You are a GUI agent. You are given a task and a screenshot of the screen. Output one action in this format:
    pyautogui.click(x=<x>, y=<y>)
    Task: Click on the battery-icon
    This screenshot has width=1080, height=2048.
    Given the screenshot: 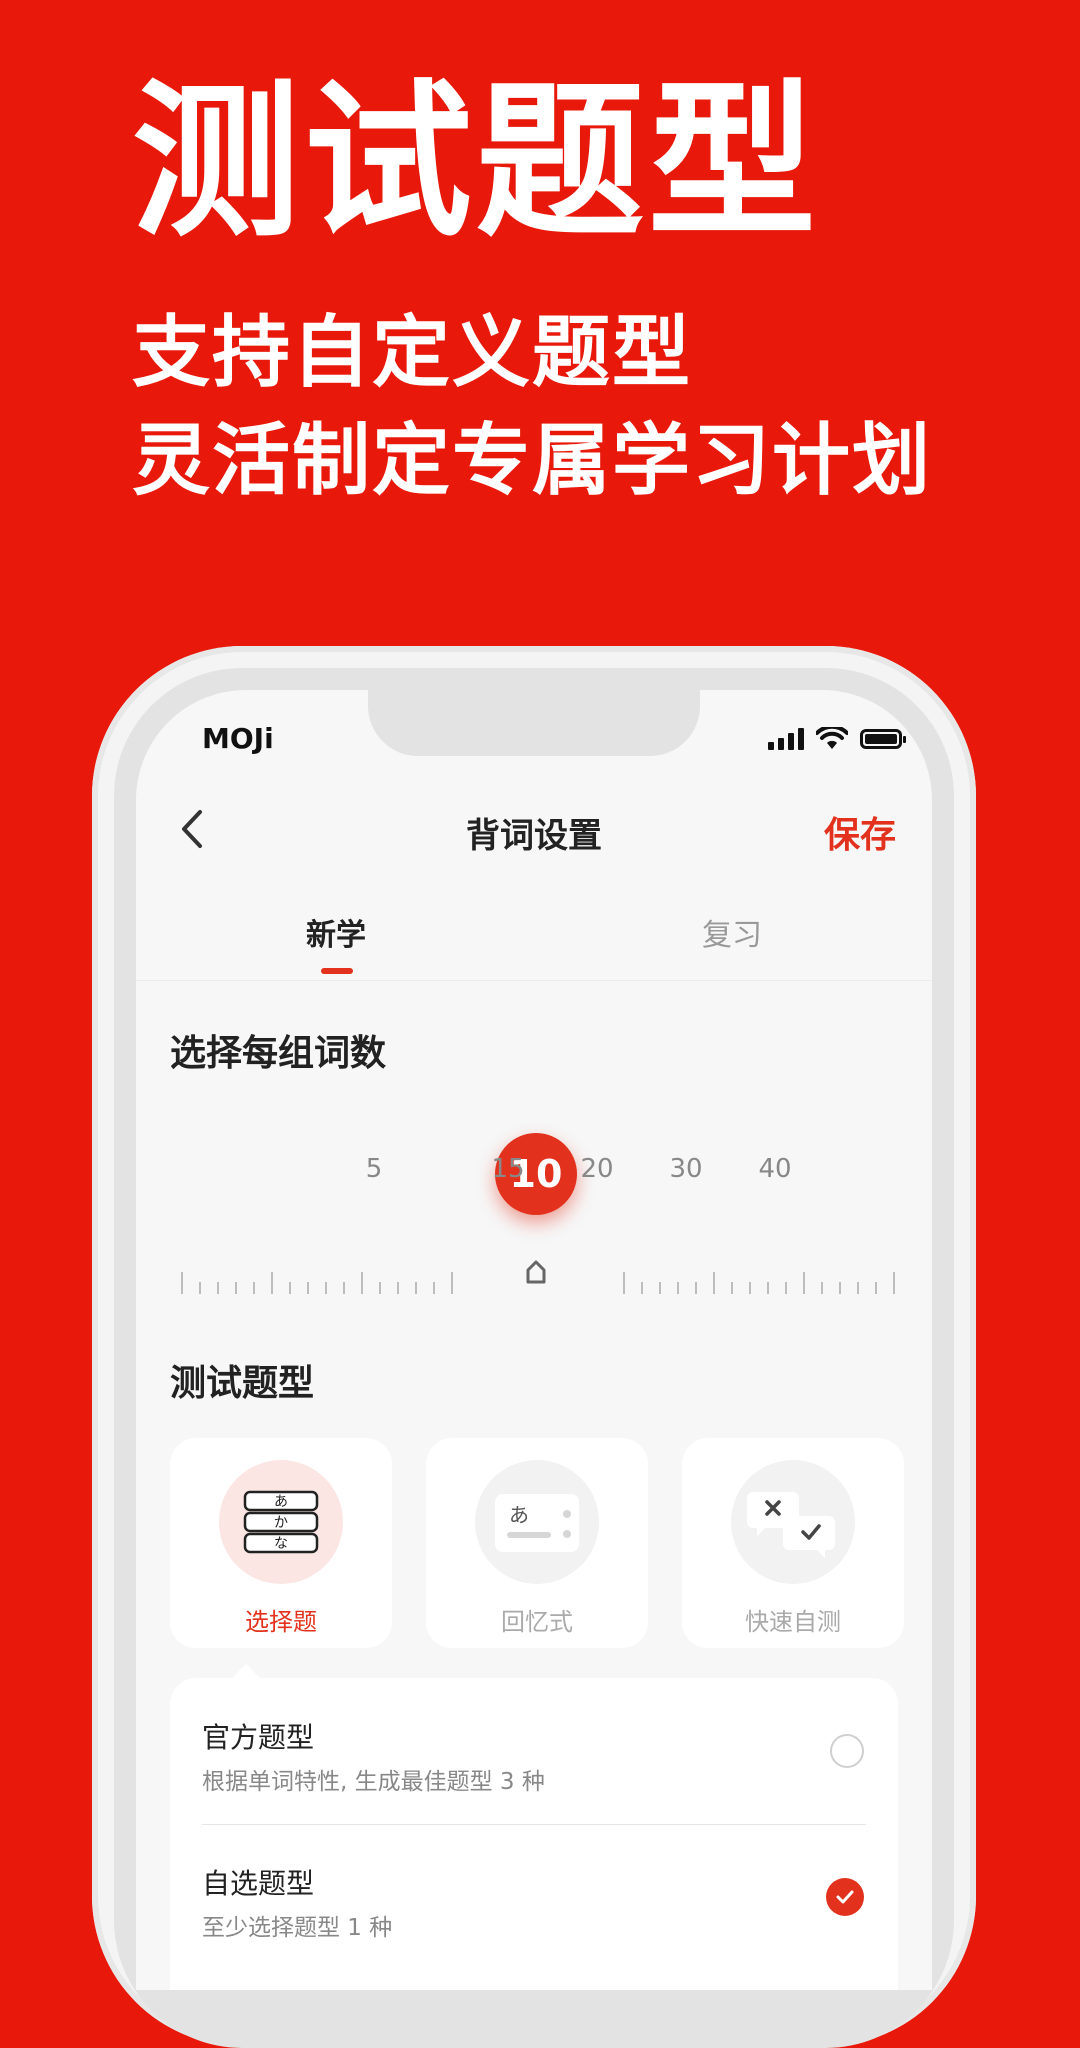 What is the action you would take?
    pyautogui.click(x=883, y=739)
    